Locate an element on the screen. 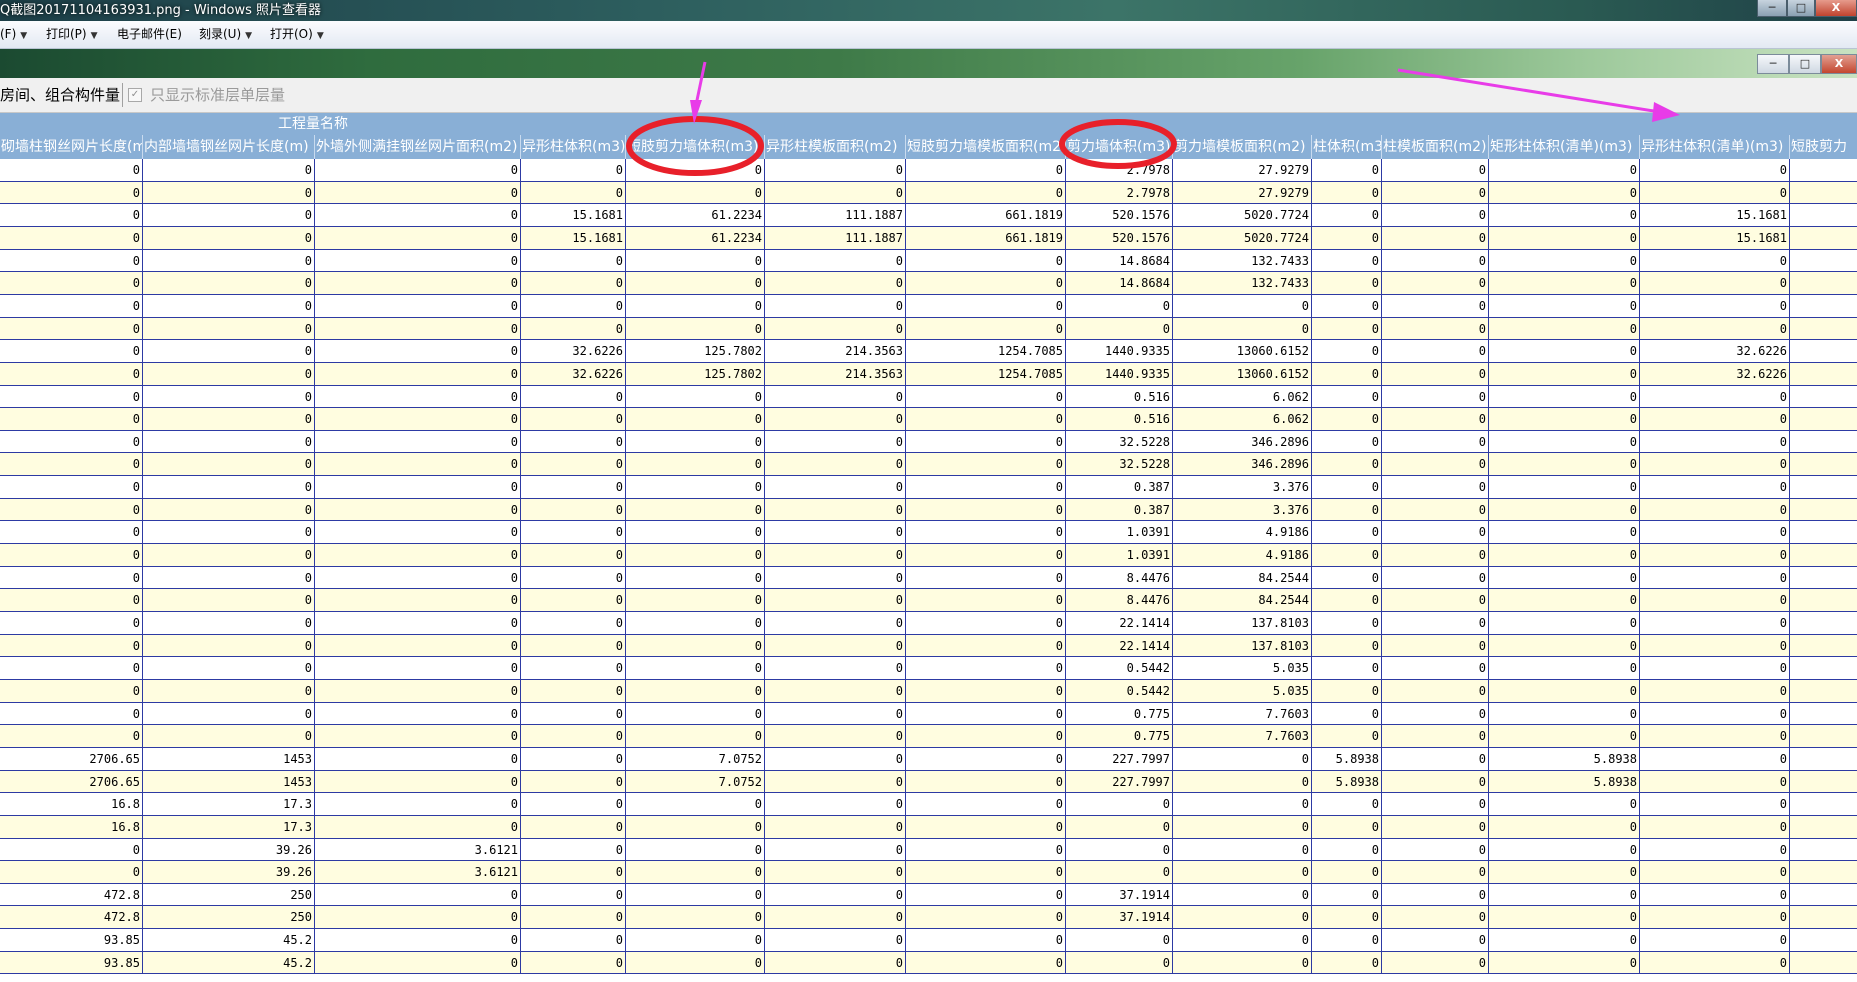 The height and width of the screenshot is (982, 1857). maximize-button: □ is located at coordinates (1801, 8).